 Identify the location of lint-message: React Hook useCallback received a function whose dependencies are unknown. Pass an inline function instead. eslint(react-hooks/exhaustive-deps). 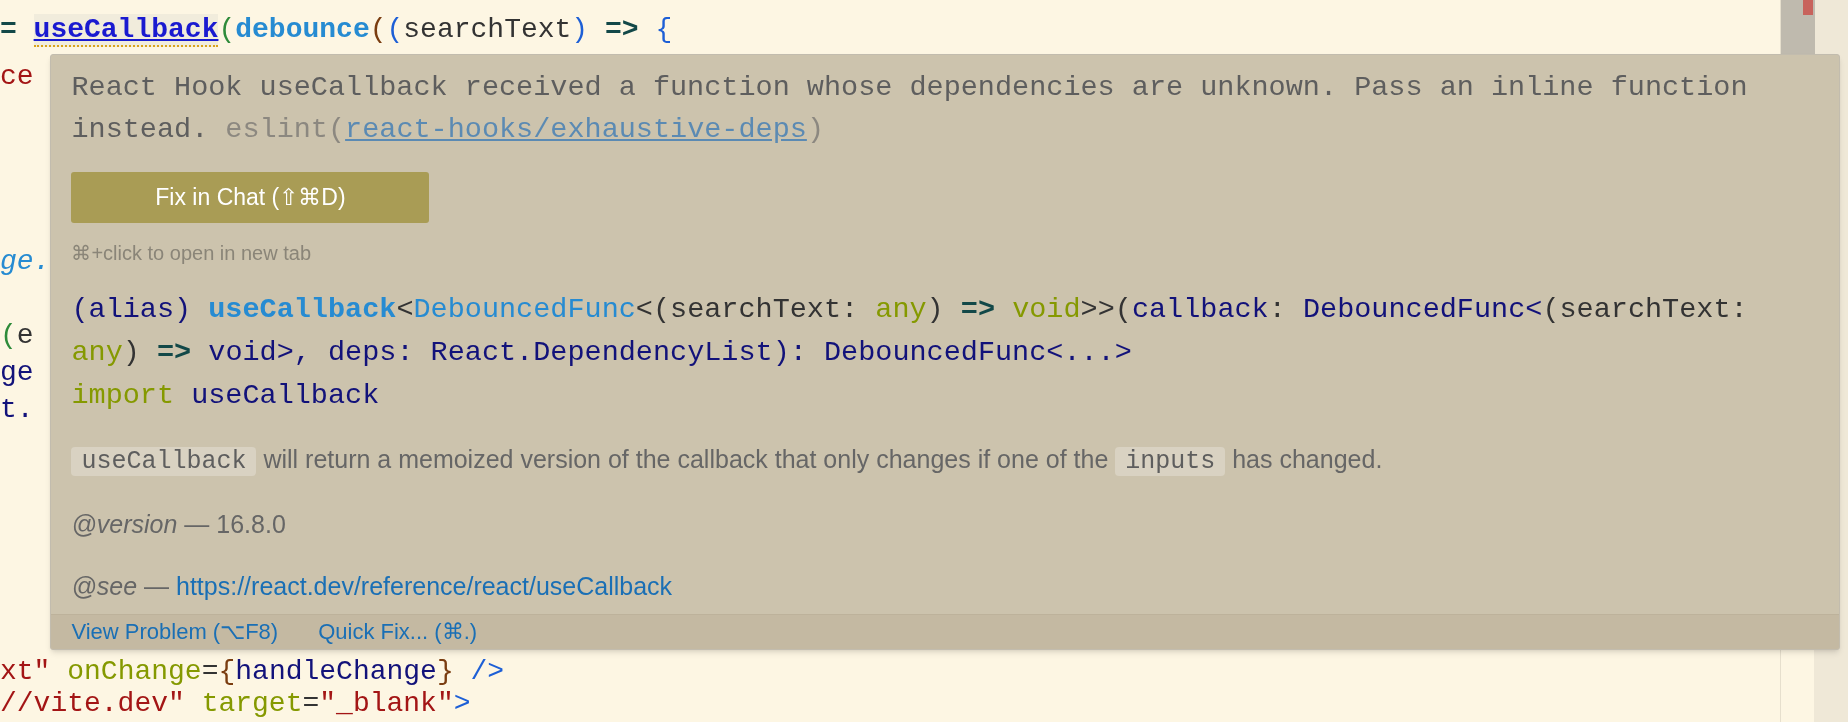
(910, 109).